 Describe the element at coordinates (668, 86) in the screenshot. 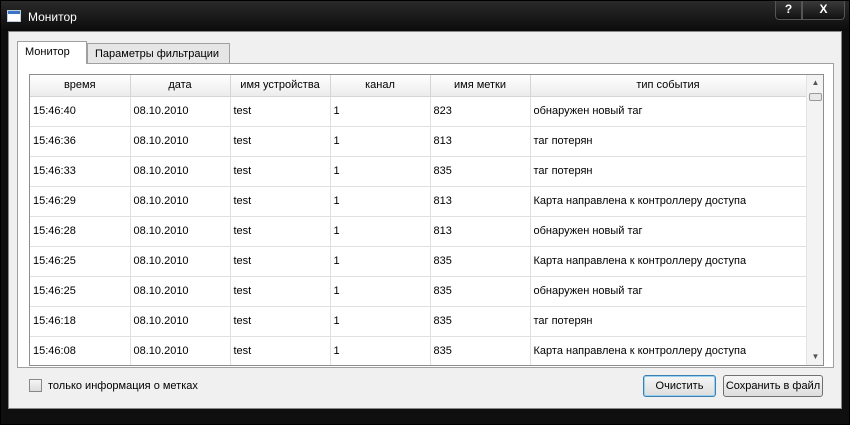

I see `column-header-event-type: тип события` at that location.